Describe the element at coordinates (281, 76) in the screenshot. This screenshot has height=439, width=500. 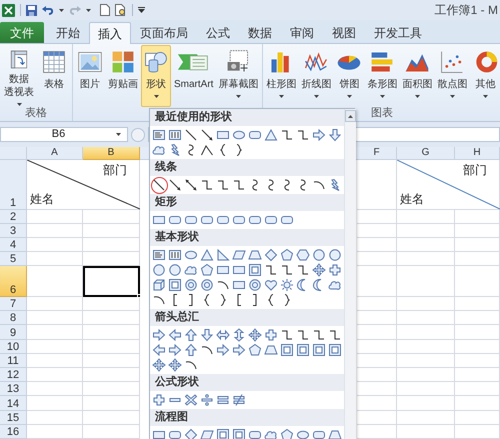
I see `ribbon-button: 柱形图` at that location.